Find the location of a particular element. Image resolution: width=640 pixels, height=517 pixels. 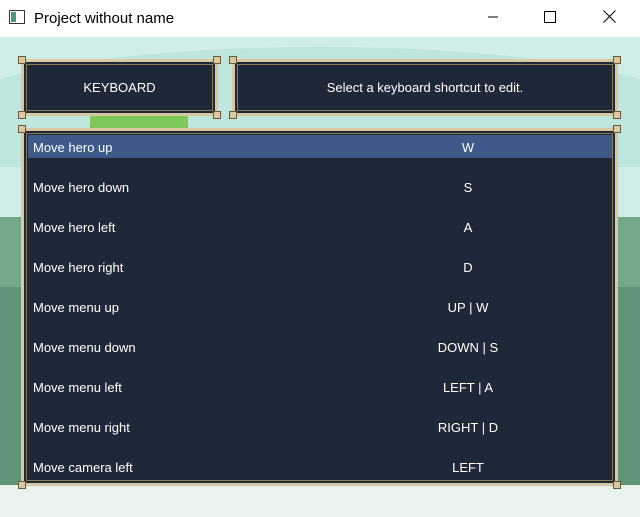

shortcut-keys: W is located at coordinates (468, 147).